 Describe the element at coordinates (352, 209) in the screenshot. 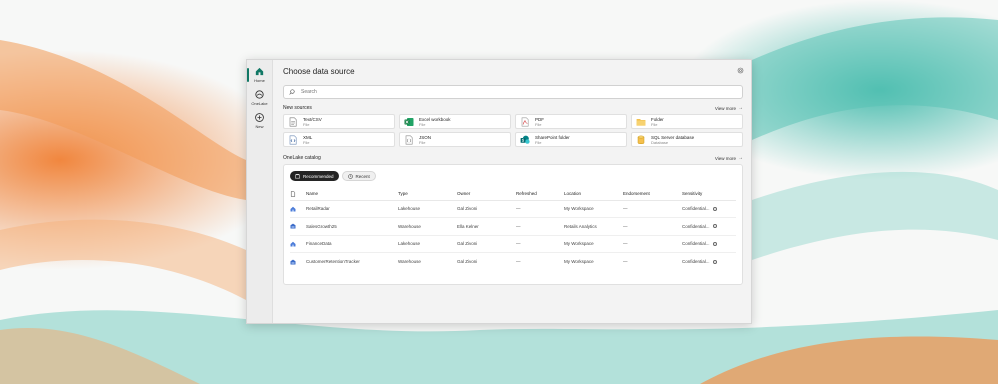

I see `cell-name: RetailRadar` at that location.